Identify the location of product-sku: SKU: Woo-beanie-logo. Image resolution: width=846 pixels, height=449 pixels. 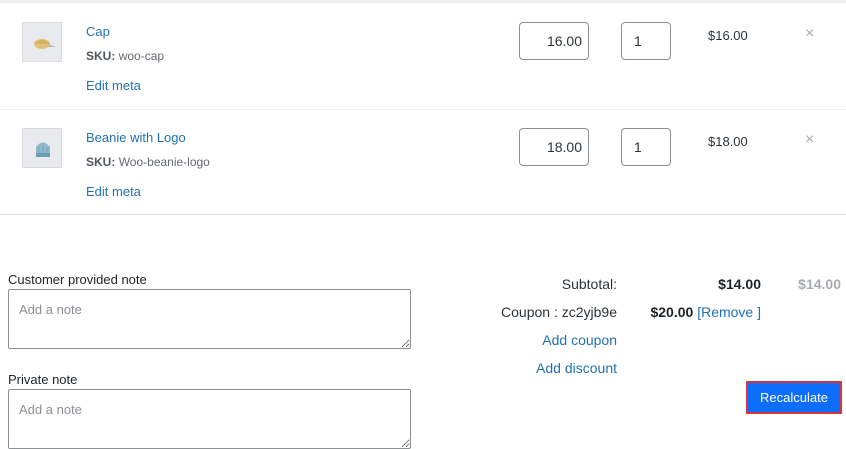
(148, 162).